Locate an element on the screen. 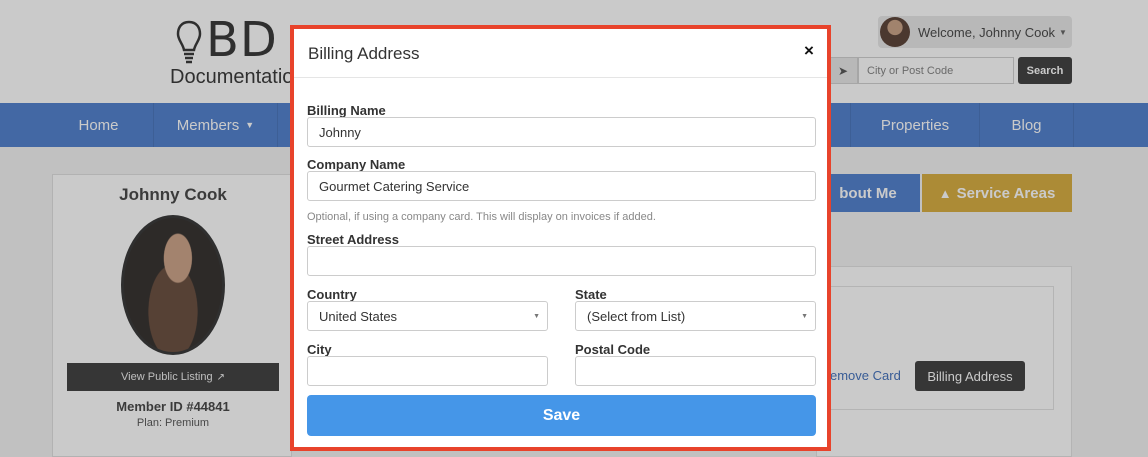 The height and width of the screenshot is (457, 1148). city-input is located at coordinates (427, 371).